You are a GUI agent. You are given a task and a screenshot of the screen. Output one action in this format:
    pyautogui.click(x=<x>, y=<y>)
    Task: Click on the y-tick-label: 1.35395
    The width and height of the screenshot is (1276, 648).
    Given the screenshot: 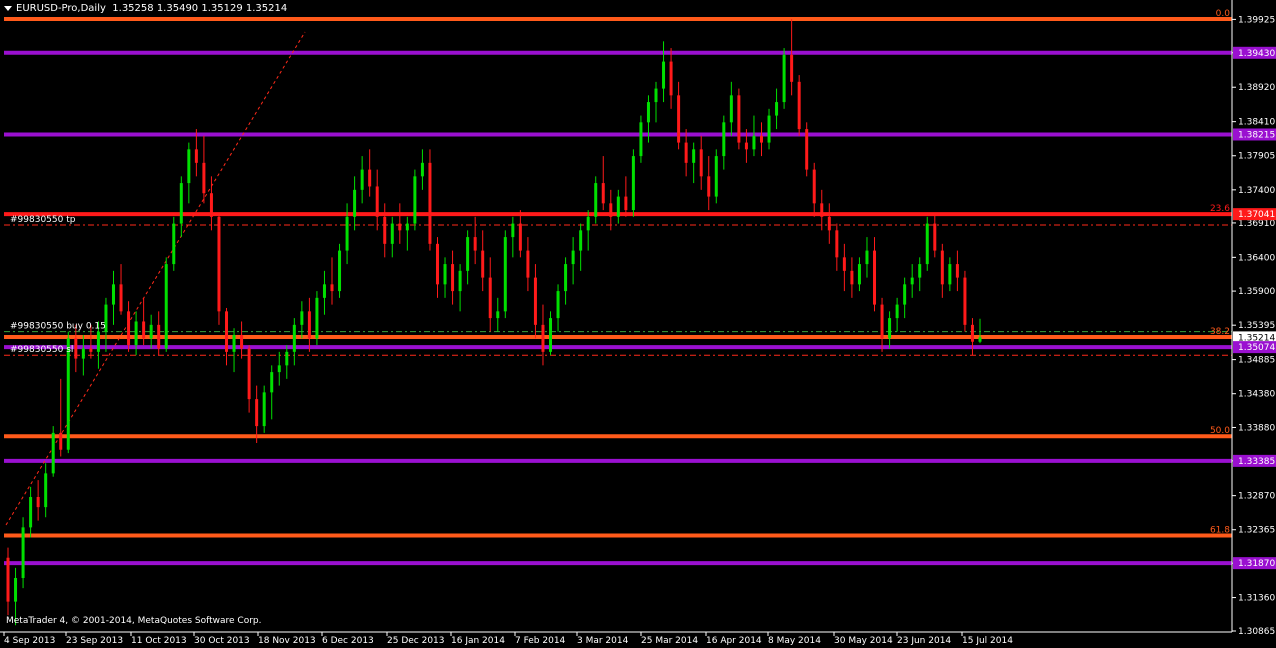 What is the action you would take?
    pyautogui.click(x=1256, y=326)
    